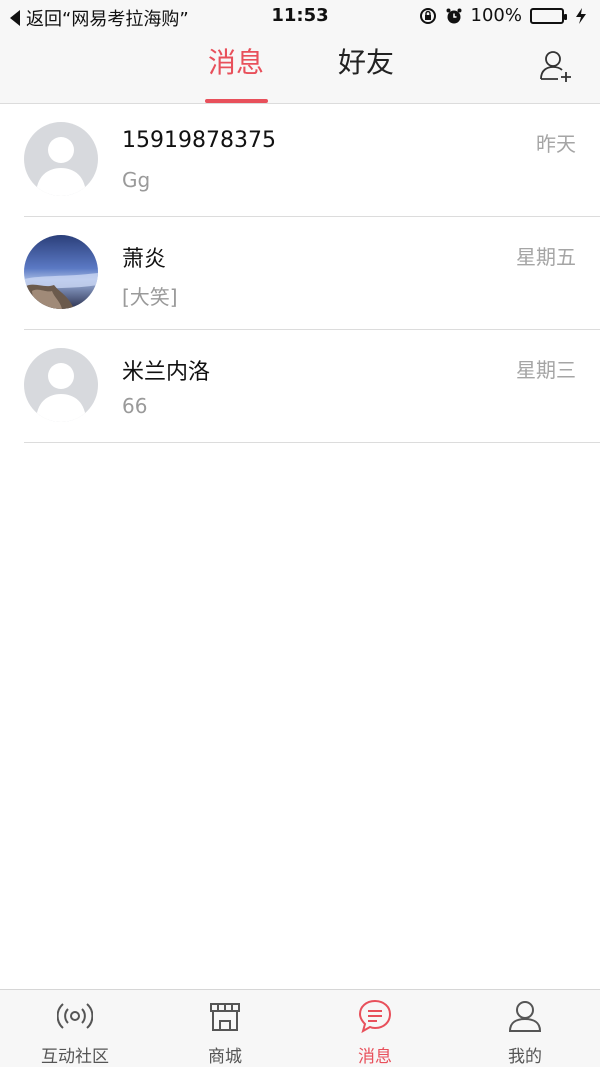 The height and width of the screenshot is (1067, 600). What do you see at coordinates (225, 1017) in the screenshot?
I see `shop-icon` at bounding box center [225, 1017].